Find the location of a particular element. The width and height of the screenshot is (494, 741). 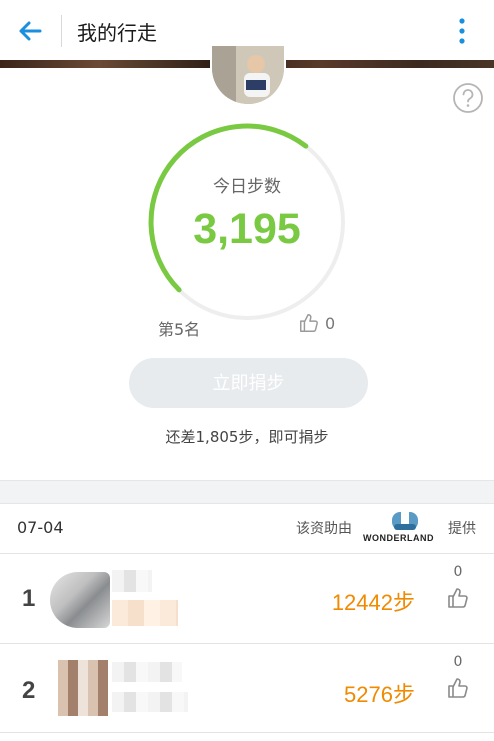

rank-text: 第5名 is located at coordinates (179, 329).